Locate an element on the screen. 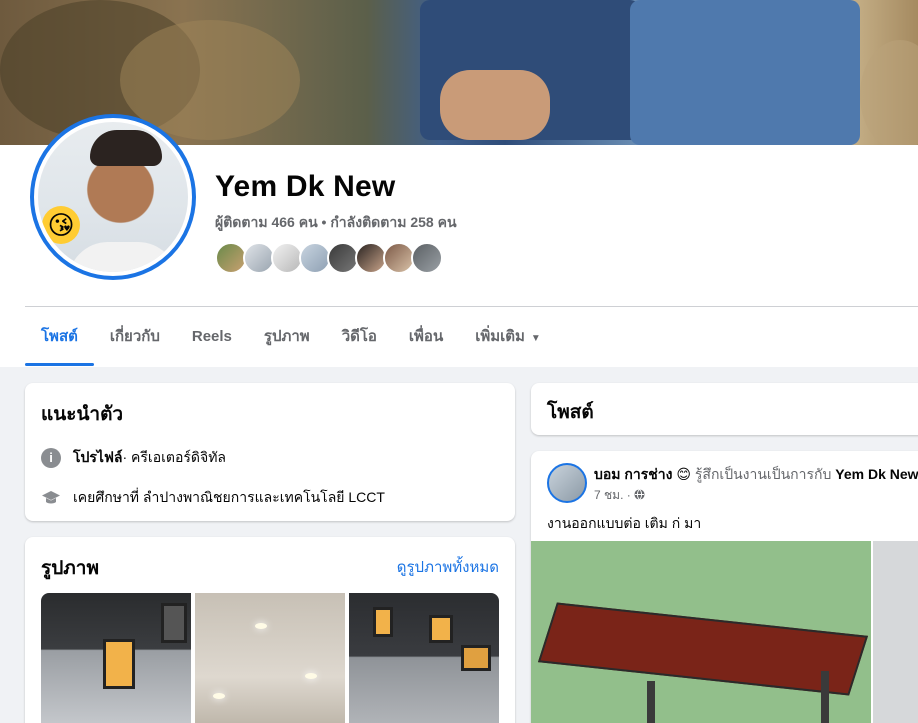 Image resolution: width=918 pixels, height=723 pixels. see-all-photos-link: ดูรูปภาพทั้งหมด is located at coordinates (448, 567).